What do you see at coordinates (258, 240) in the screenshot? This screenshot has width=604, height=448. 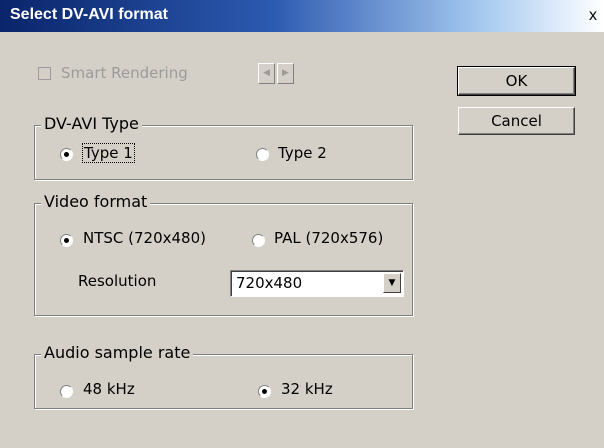 I see `pal-radio` at bounding box center [258, 240].